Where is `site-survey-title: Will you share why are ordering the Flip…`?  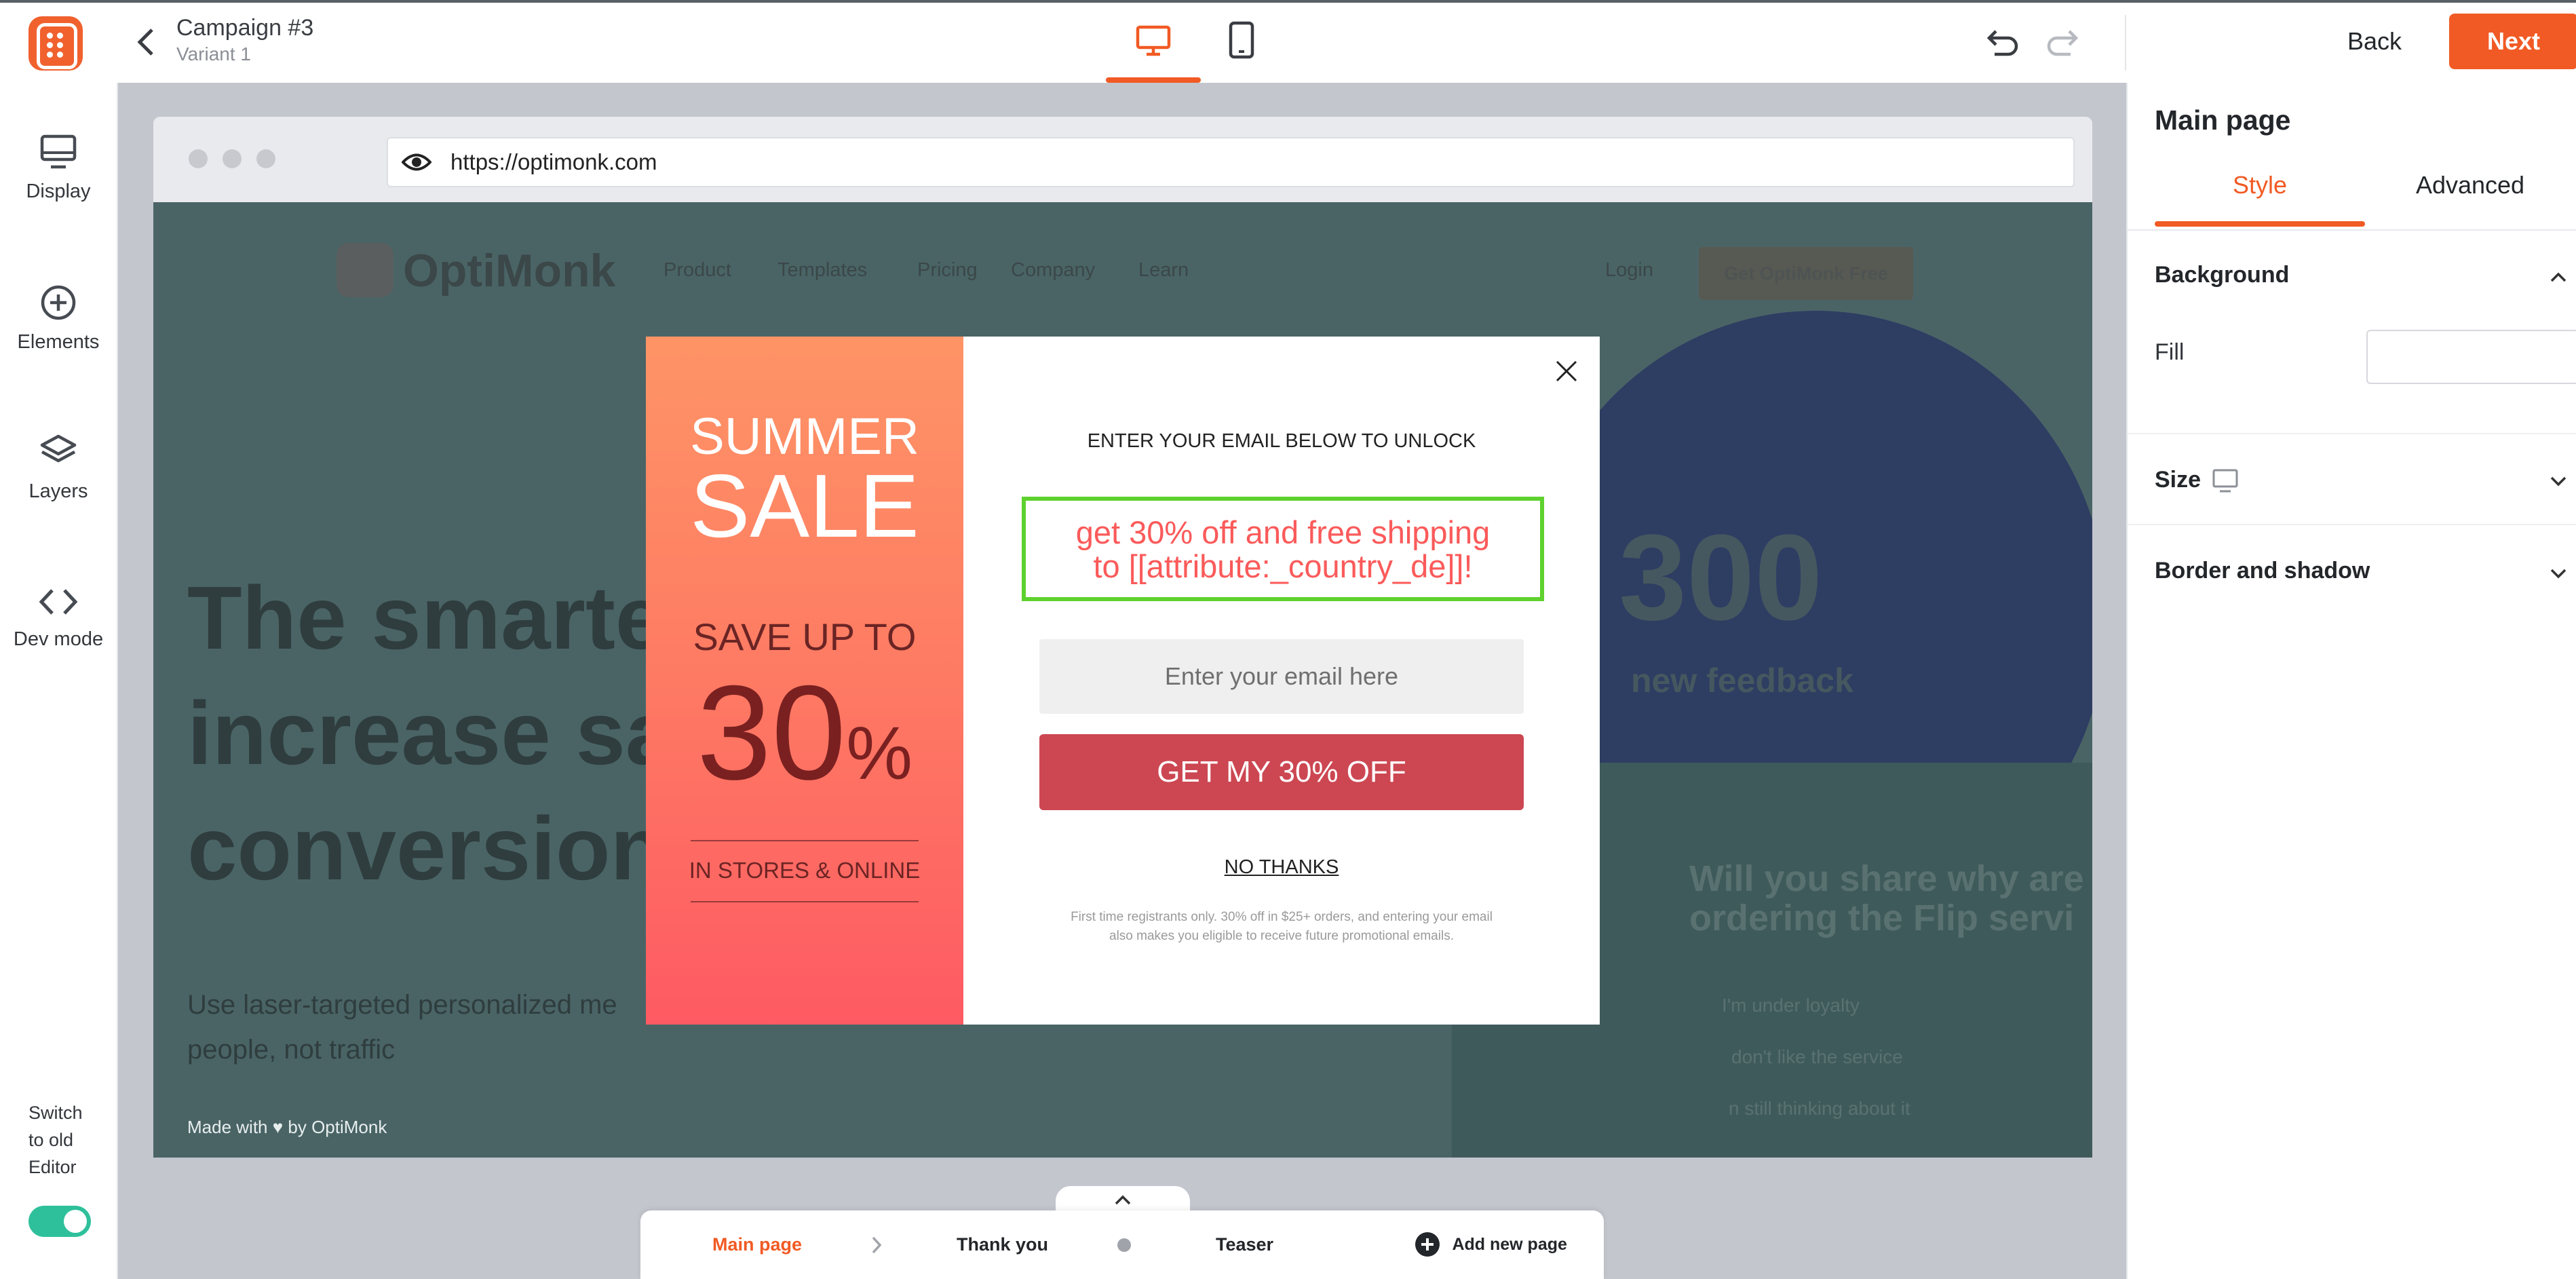
site-survey-title: Will you share why are ordering the Flip… is located at coordinates (1886, 898).